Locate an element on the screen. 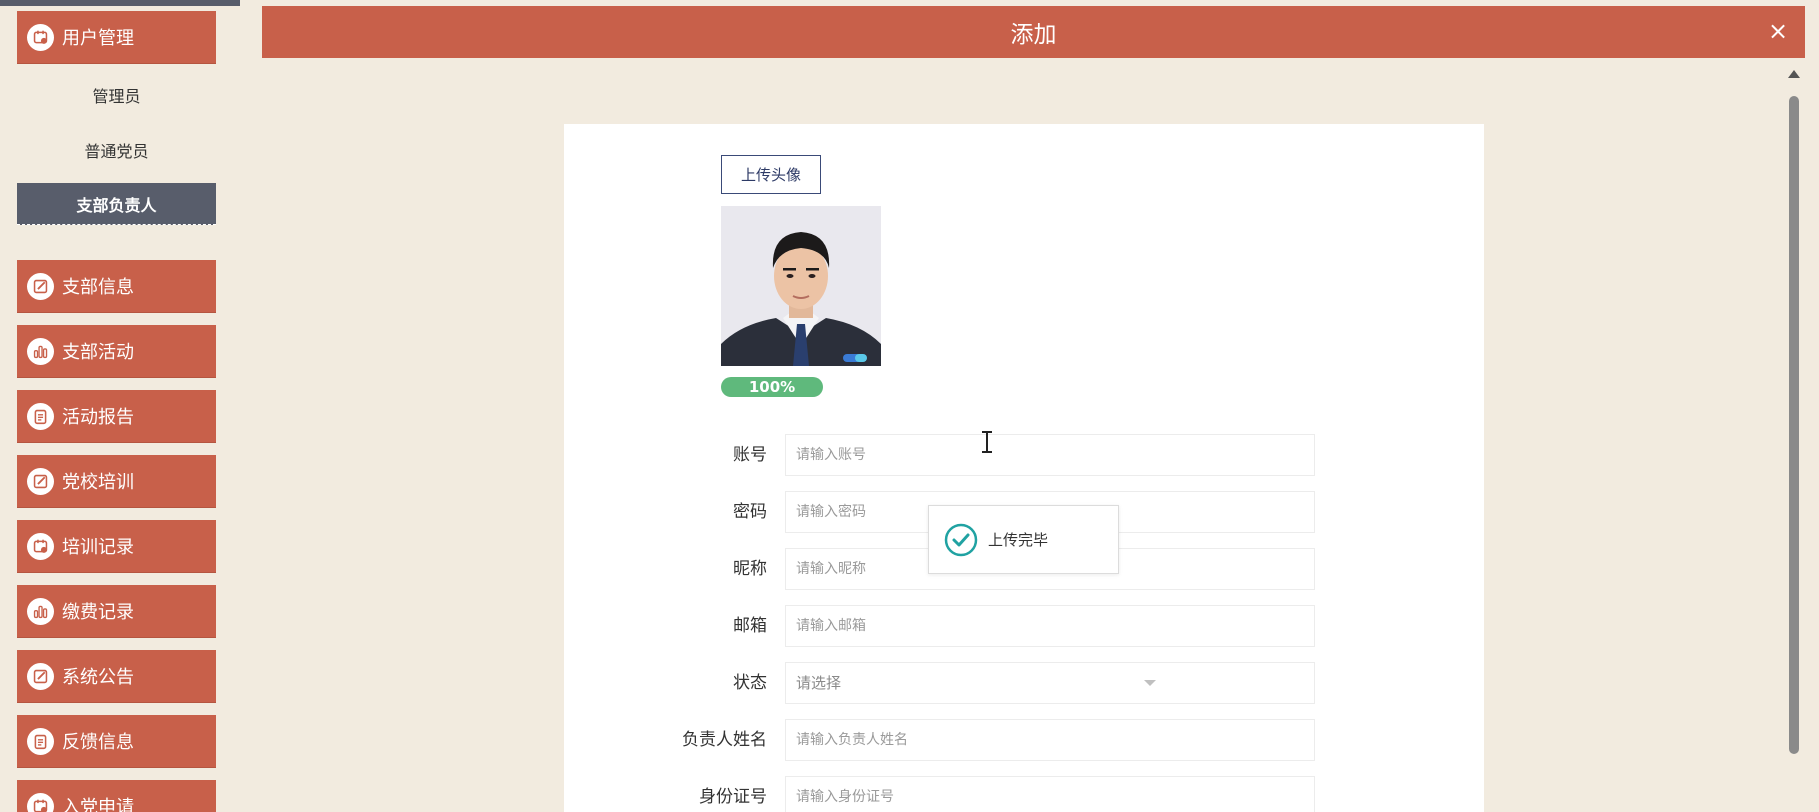  form-row-email: 邮箱 is located at coordinates (1024, 626).